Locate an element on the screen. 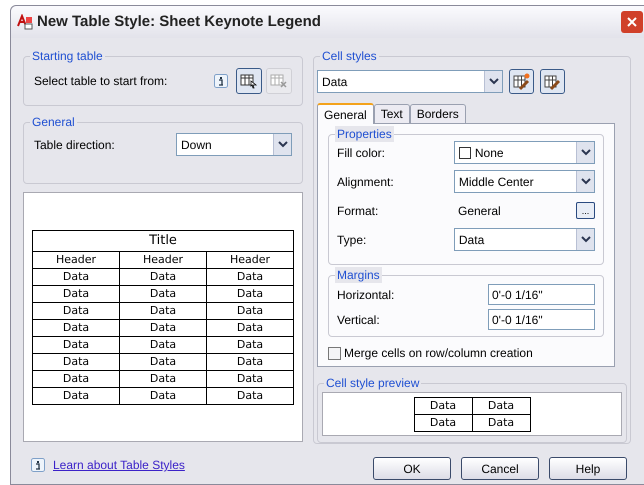 The image size is (644, 485). tab: General is located at coordinates (345, 113).